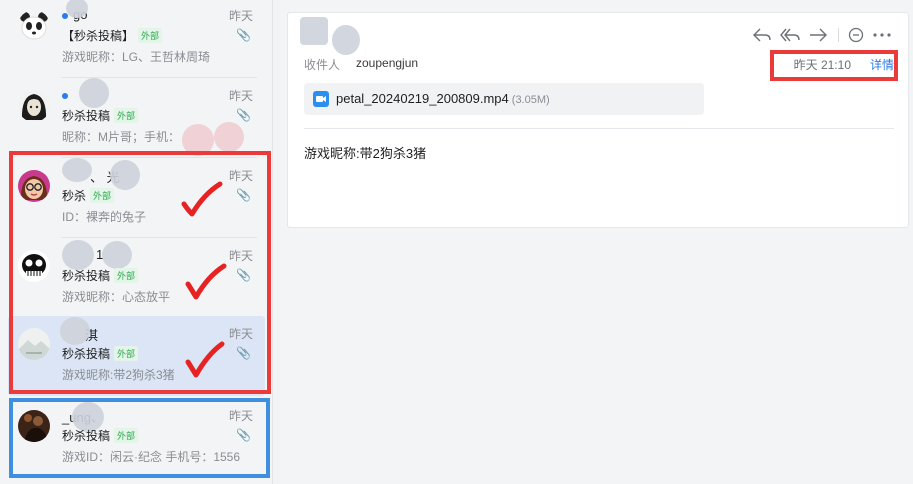  Describe the element at coordinates (34, 26) in the screenshot. I see `panda-avatar-icon` at that location.